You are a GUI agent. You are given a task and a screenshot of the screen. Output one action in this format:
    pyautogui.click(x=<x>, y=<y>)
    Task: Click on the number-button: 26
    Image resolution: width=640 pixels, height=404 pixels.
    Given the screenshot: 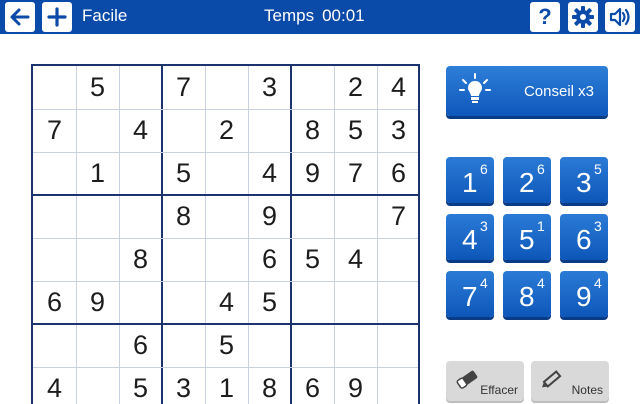 What is the action you would take?
    pyautogui.click(x=527, y=180)
    